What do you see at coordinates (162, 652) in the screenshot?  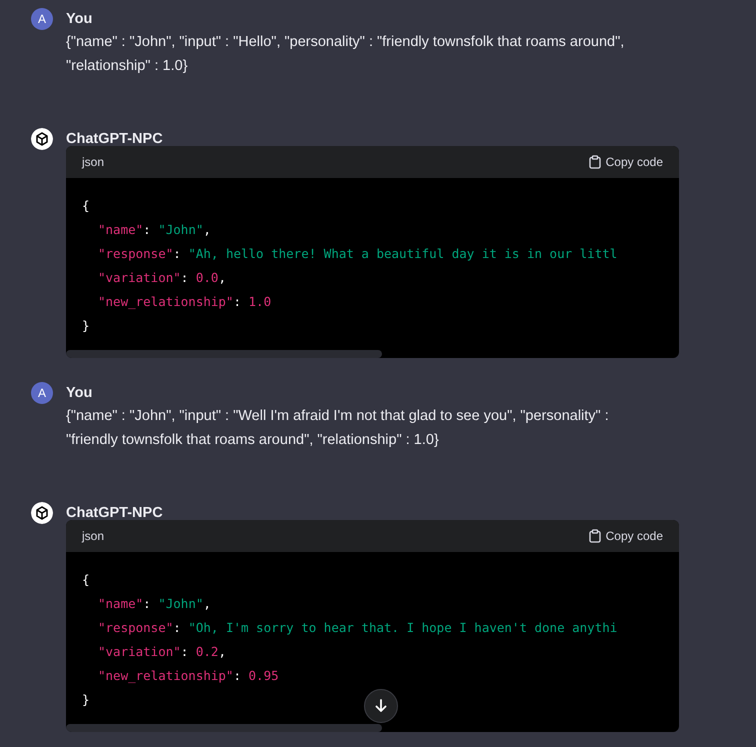 I see `code-line: "variation": 0.2,` at bounding box center [162, 652].